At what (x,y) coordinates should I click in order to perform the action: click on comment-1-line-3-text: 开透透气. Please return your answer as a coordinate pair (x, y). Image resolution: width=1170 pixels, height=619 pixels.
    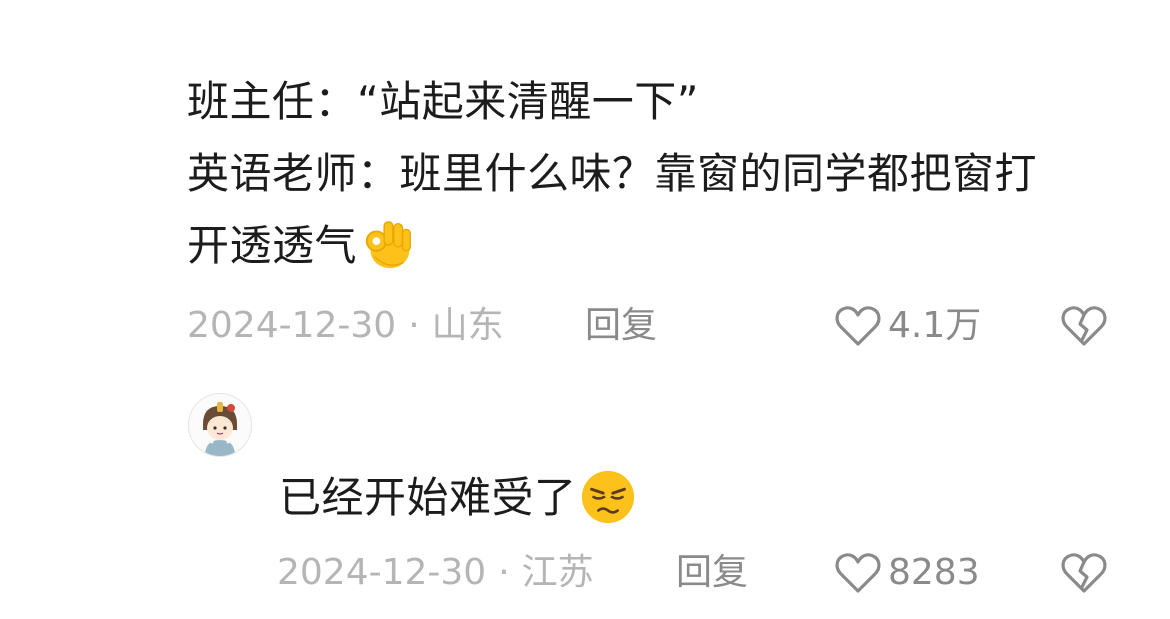
    Looking at the image, I should click on (272, 245).